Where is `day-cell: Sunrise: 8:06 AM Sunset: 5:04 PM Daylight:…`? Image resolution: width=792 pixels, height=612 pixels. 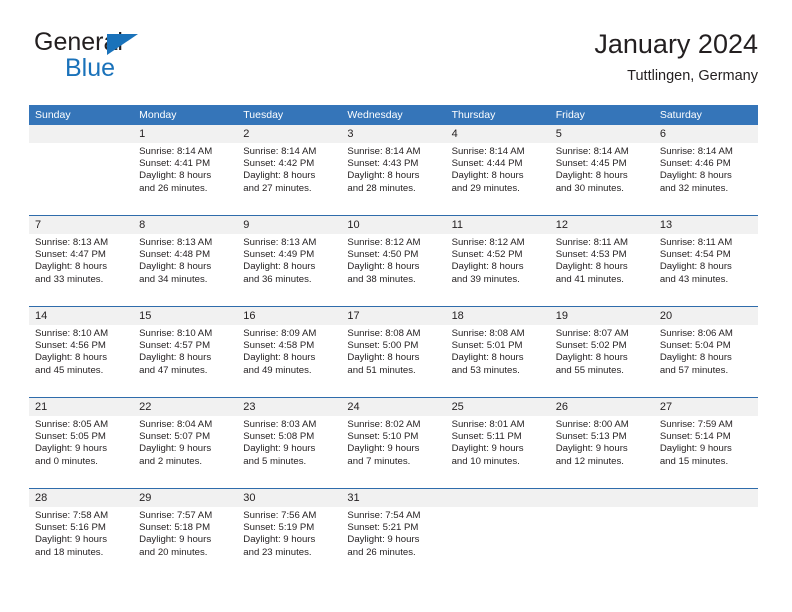
day-cell: Sunrise: 8:06 AM Sunset: 5:04 PM Daylight:… is located at coordinates (706, 361).